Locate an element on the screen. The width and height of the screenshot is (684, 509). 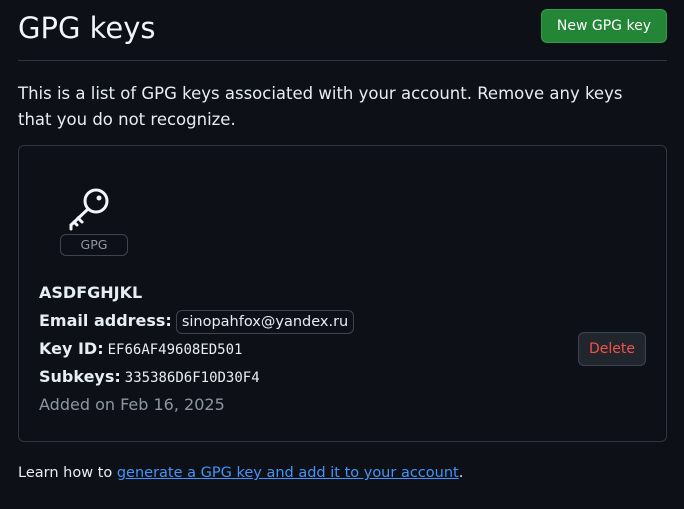
footer-suffix: . is located at coordinates (461, 473).